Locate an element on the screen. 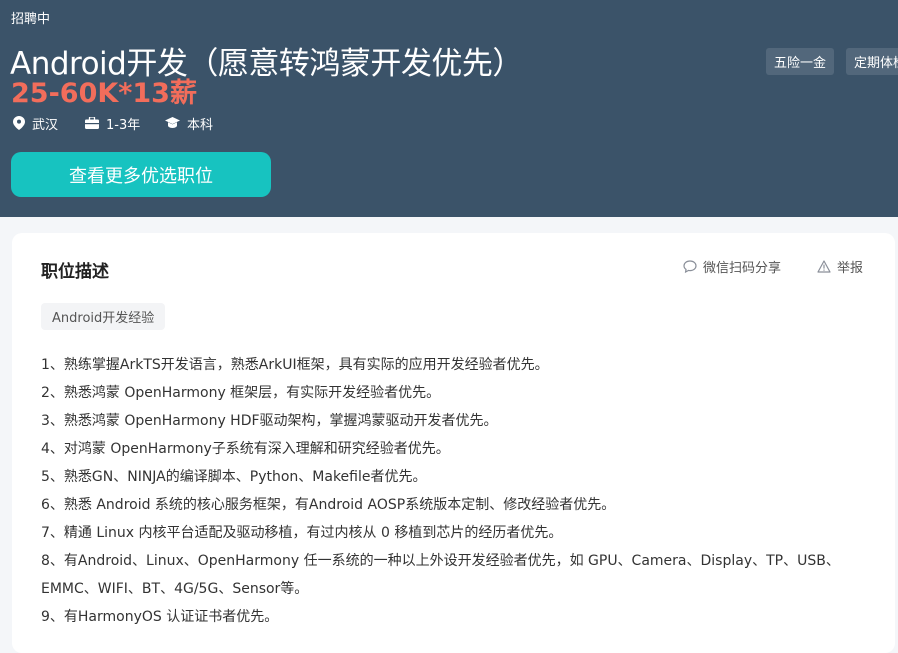  location-pin-icon is located at coordinates (19, 123).